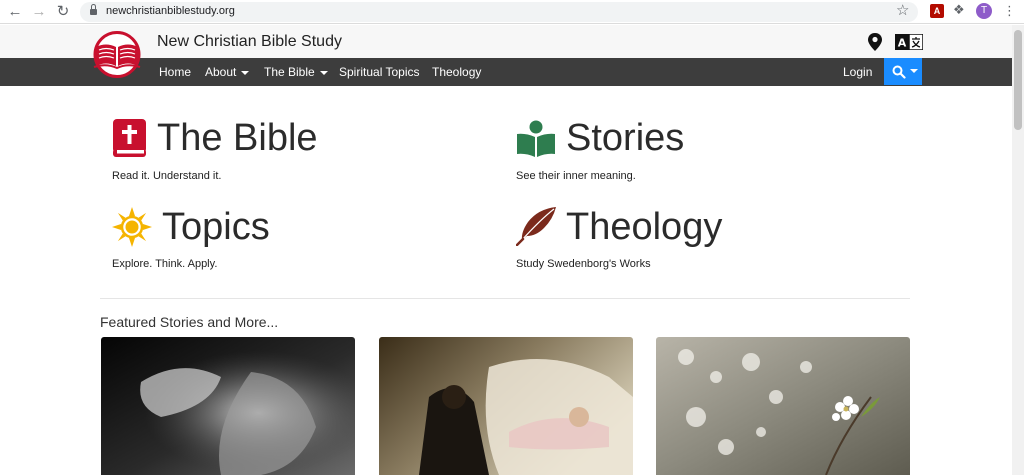 The width and height of the screenshot is (1024, 475). I want to click on section-theology-title: Theology, so click(644, 227).